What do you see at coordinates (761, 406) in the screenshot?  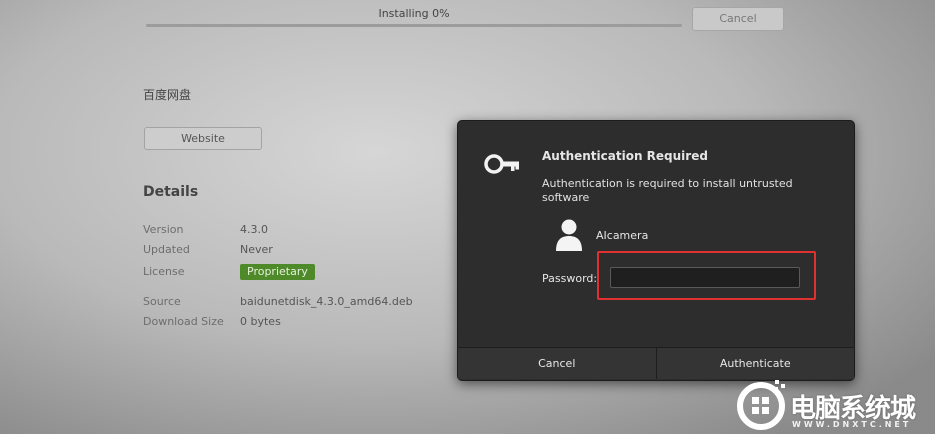 I see `watermark-logo-icon` at bounding box center [761, 406].